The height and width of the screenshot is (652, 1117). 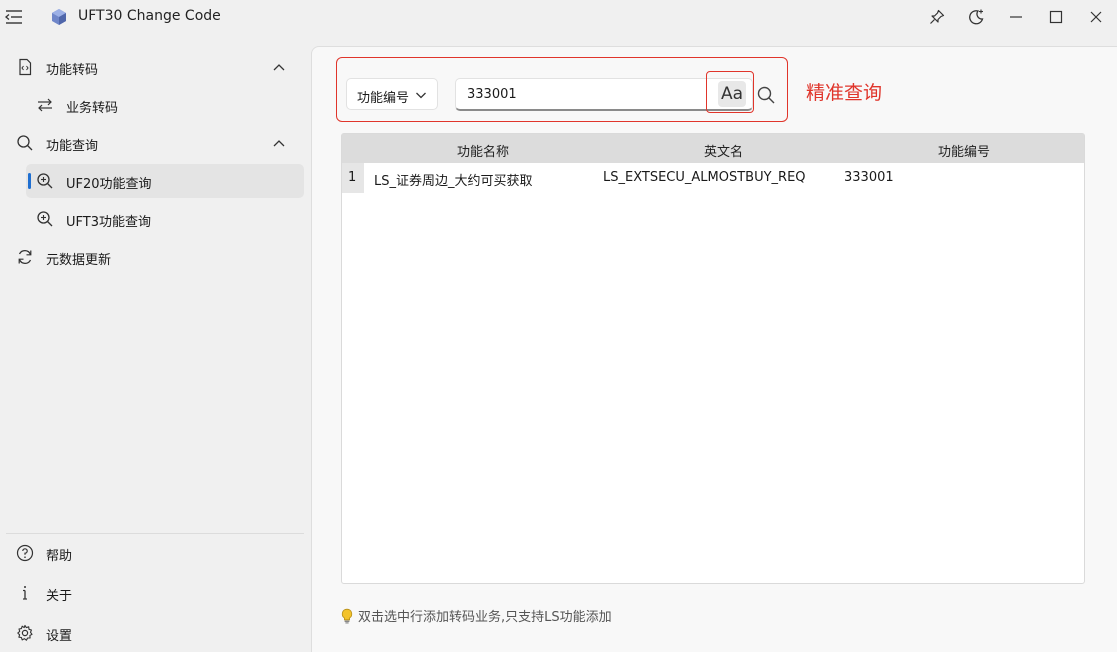 What do you see at coordinates (59, 596) in the screenshot?
I see `sidebar-item-label: 关于` at bounding box center [59, 596].